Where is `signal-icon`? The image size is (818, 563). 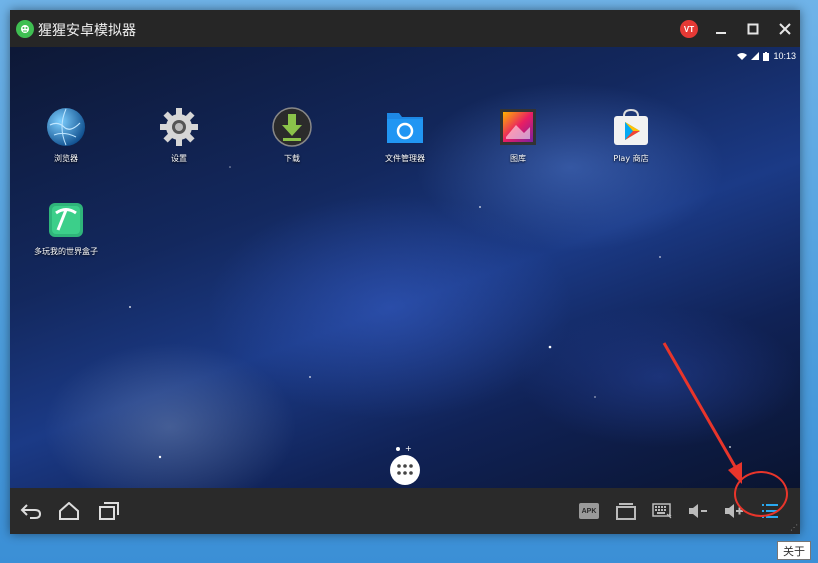 signal-icon is located at coordinates (755, 56).